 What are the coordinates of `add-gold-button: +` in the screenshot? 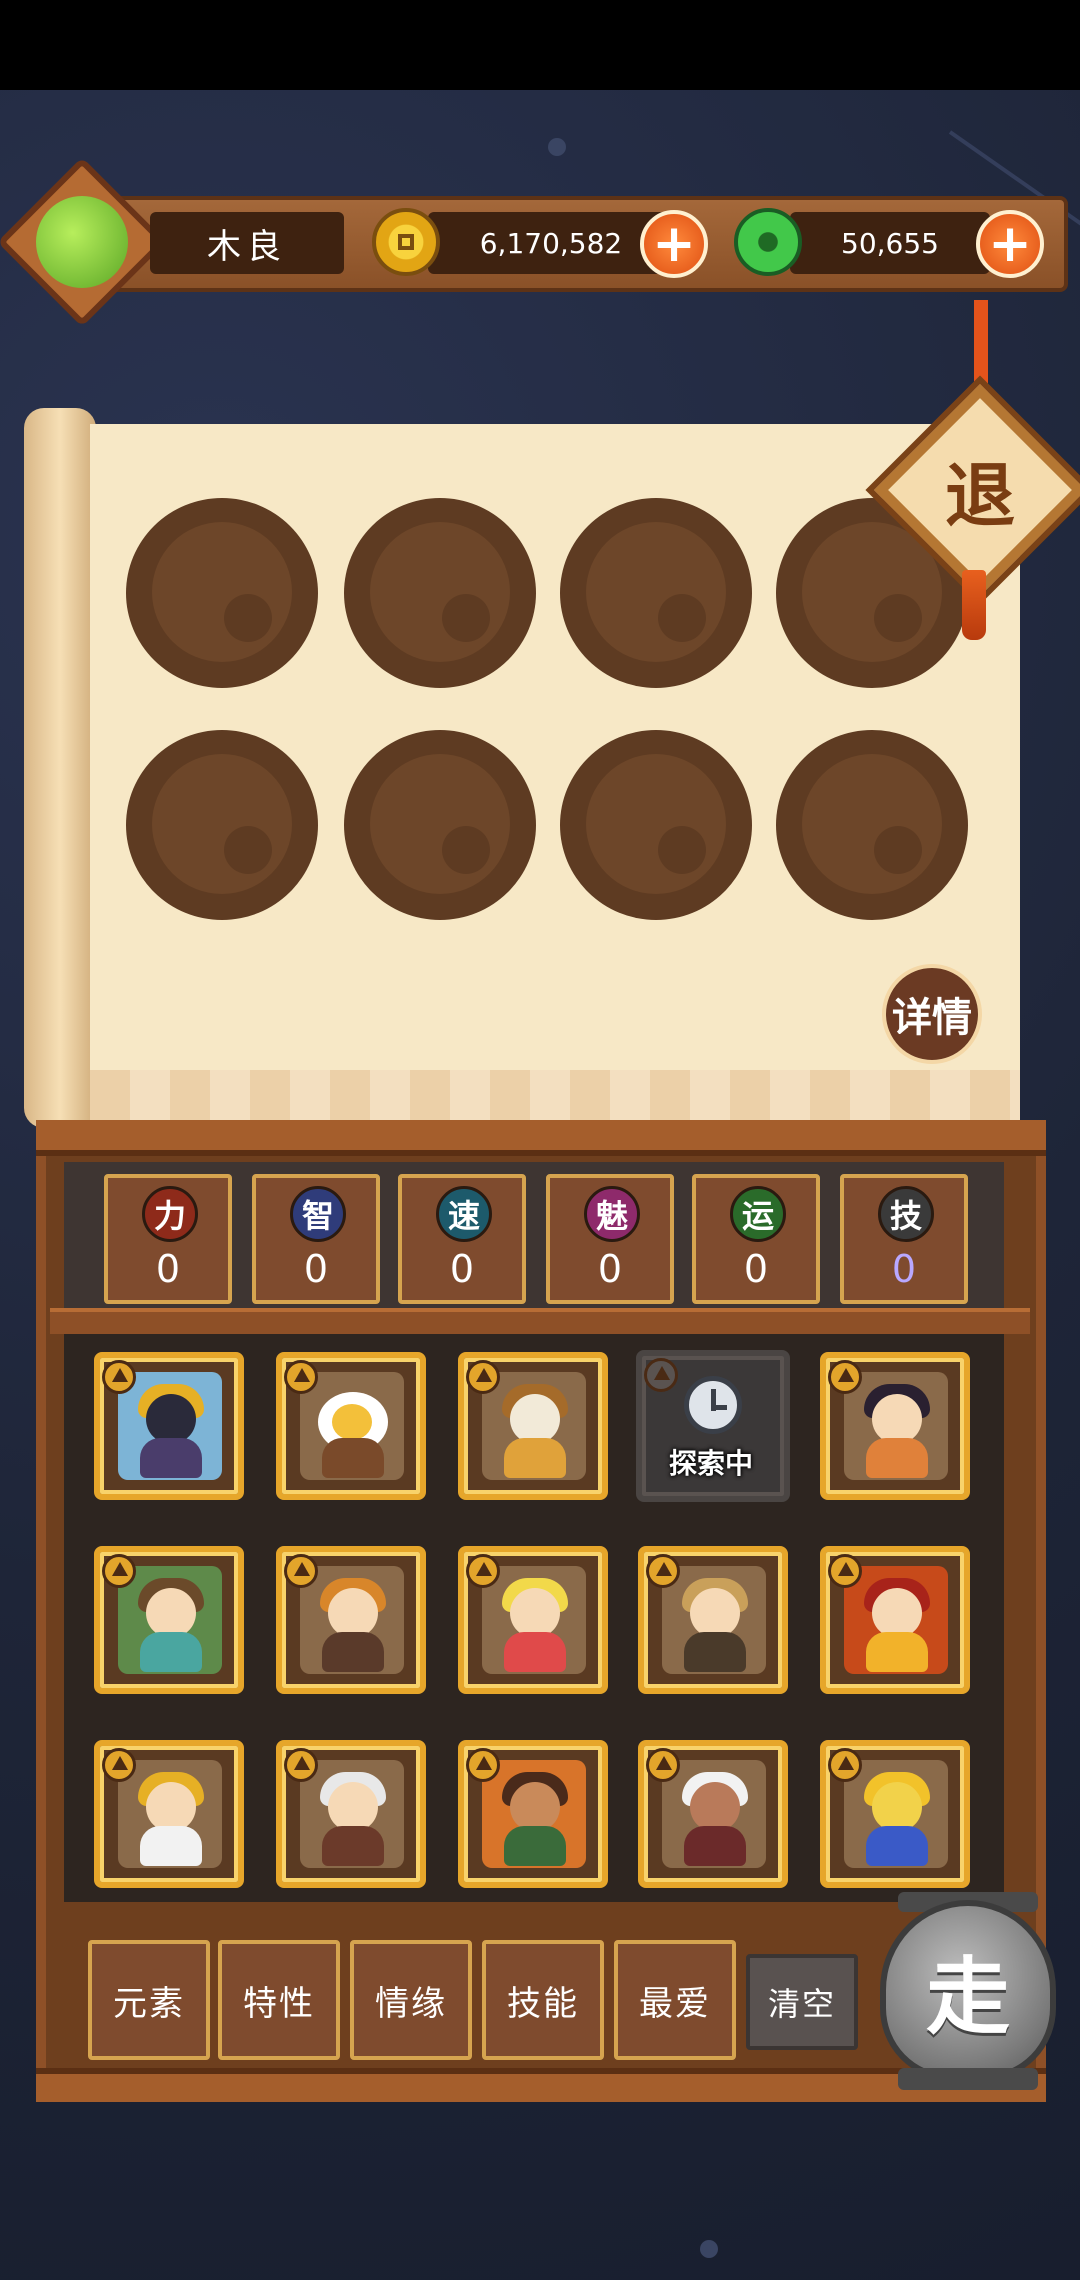 It's located at (674, 244).